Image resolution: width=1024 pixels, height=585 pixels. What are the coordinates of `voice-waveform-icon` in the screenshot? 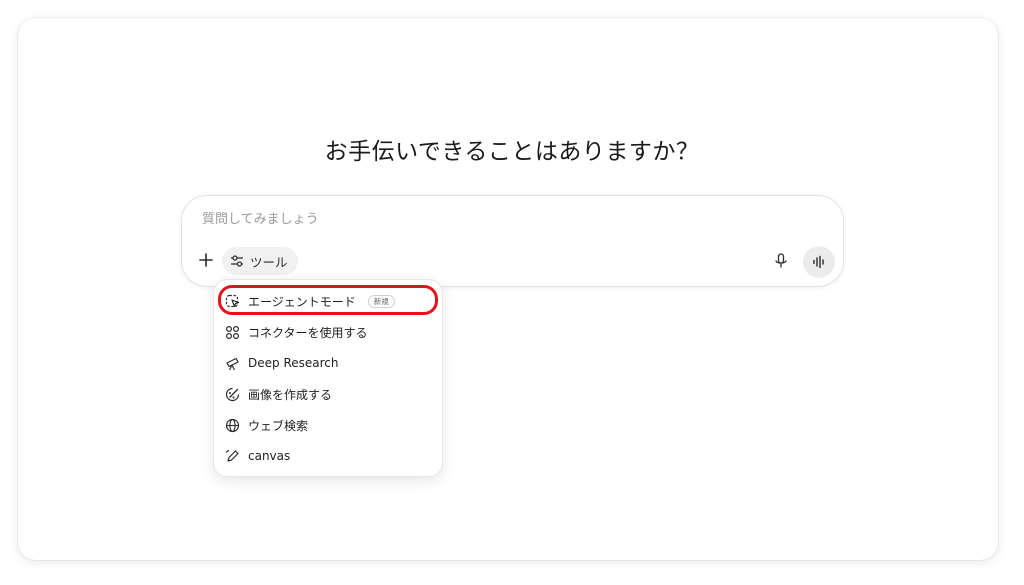 It's located at (818, 262).